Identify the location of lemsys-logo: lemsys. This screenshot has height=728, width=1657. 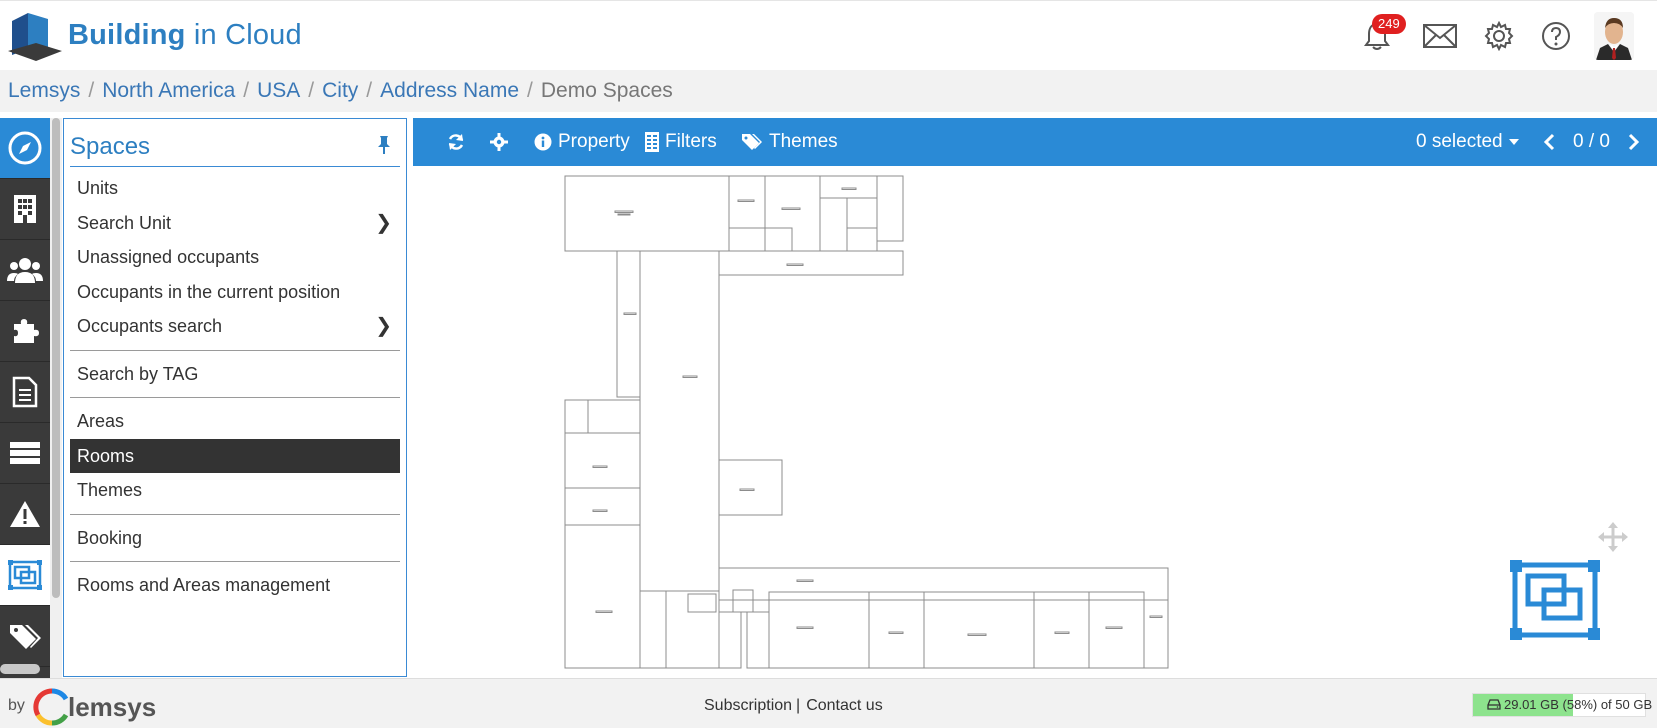
(94, 707).